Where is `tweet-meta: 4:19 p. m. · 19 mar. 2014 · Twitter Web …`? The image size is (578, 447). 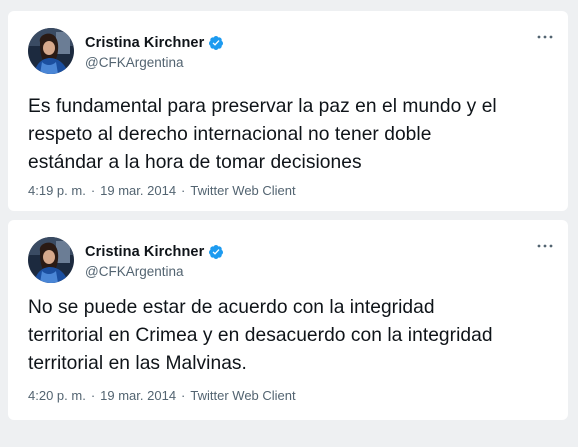
tweet-meta: 4:19 p. m. · 19 mar. 2014 · Twitter Web … is located at coordinates (162, 190).